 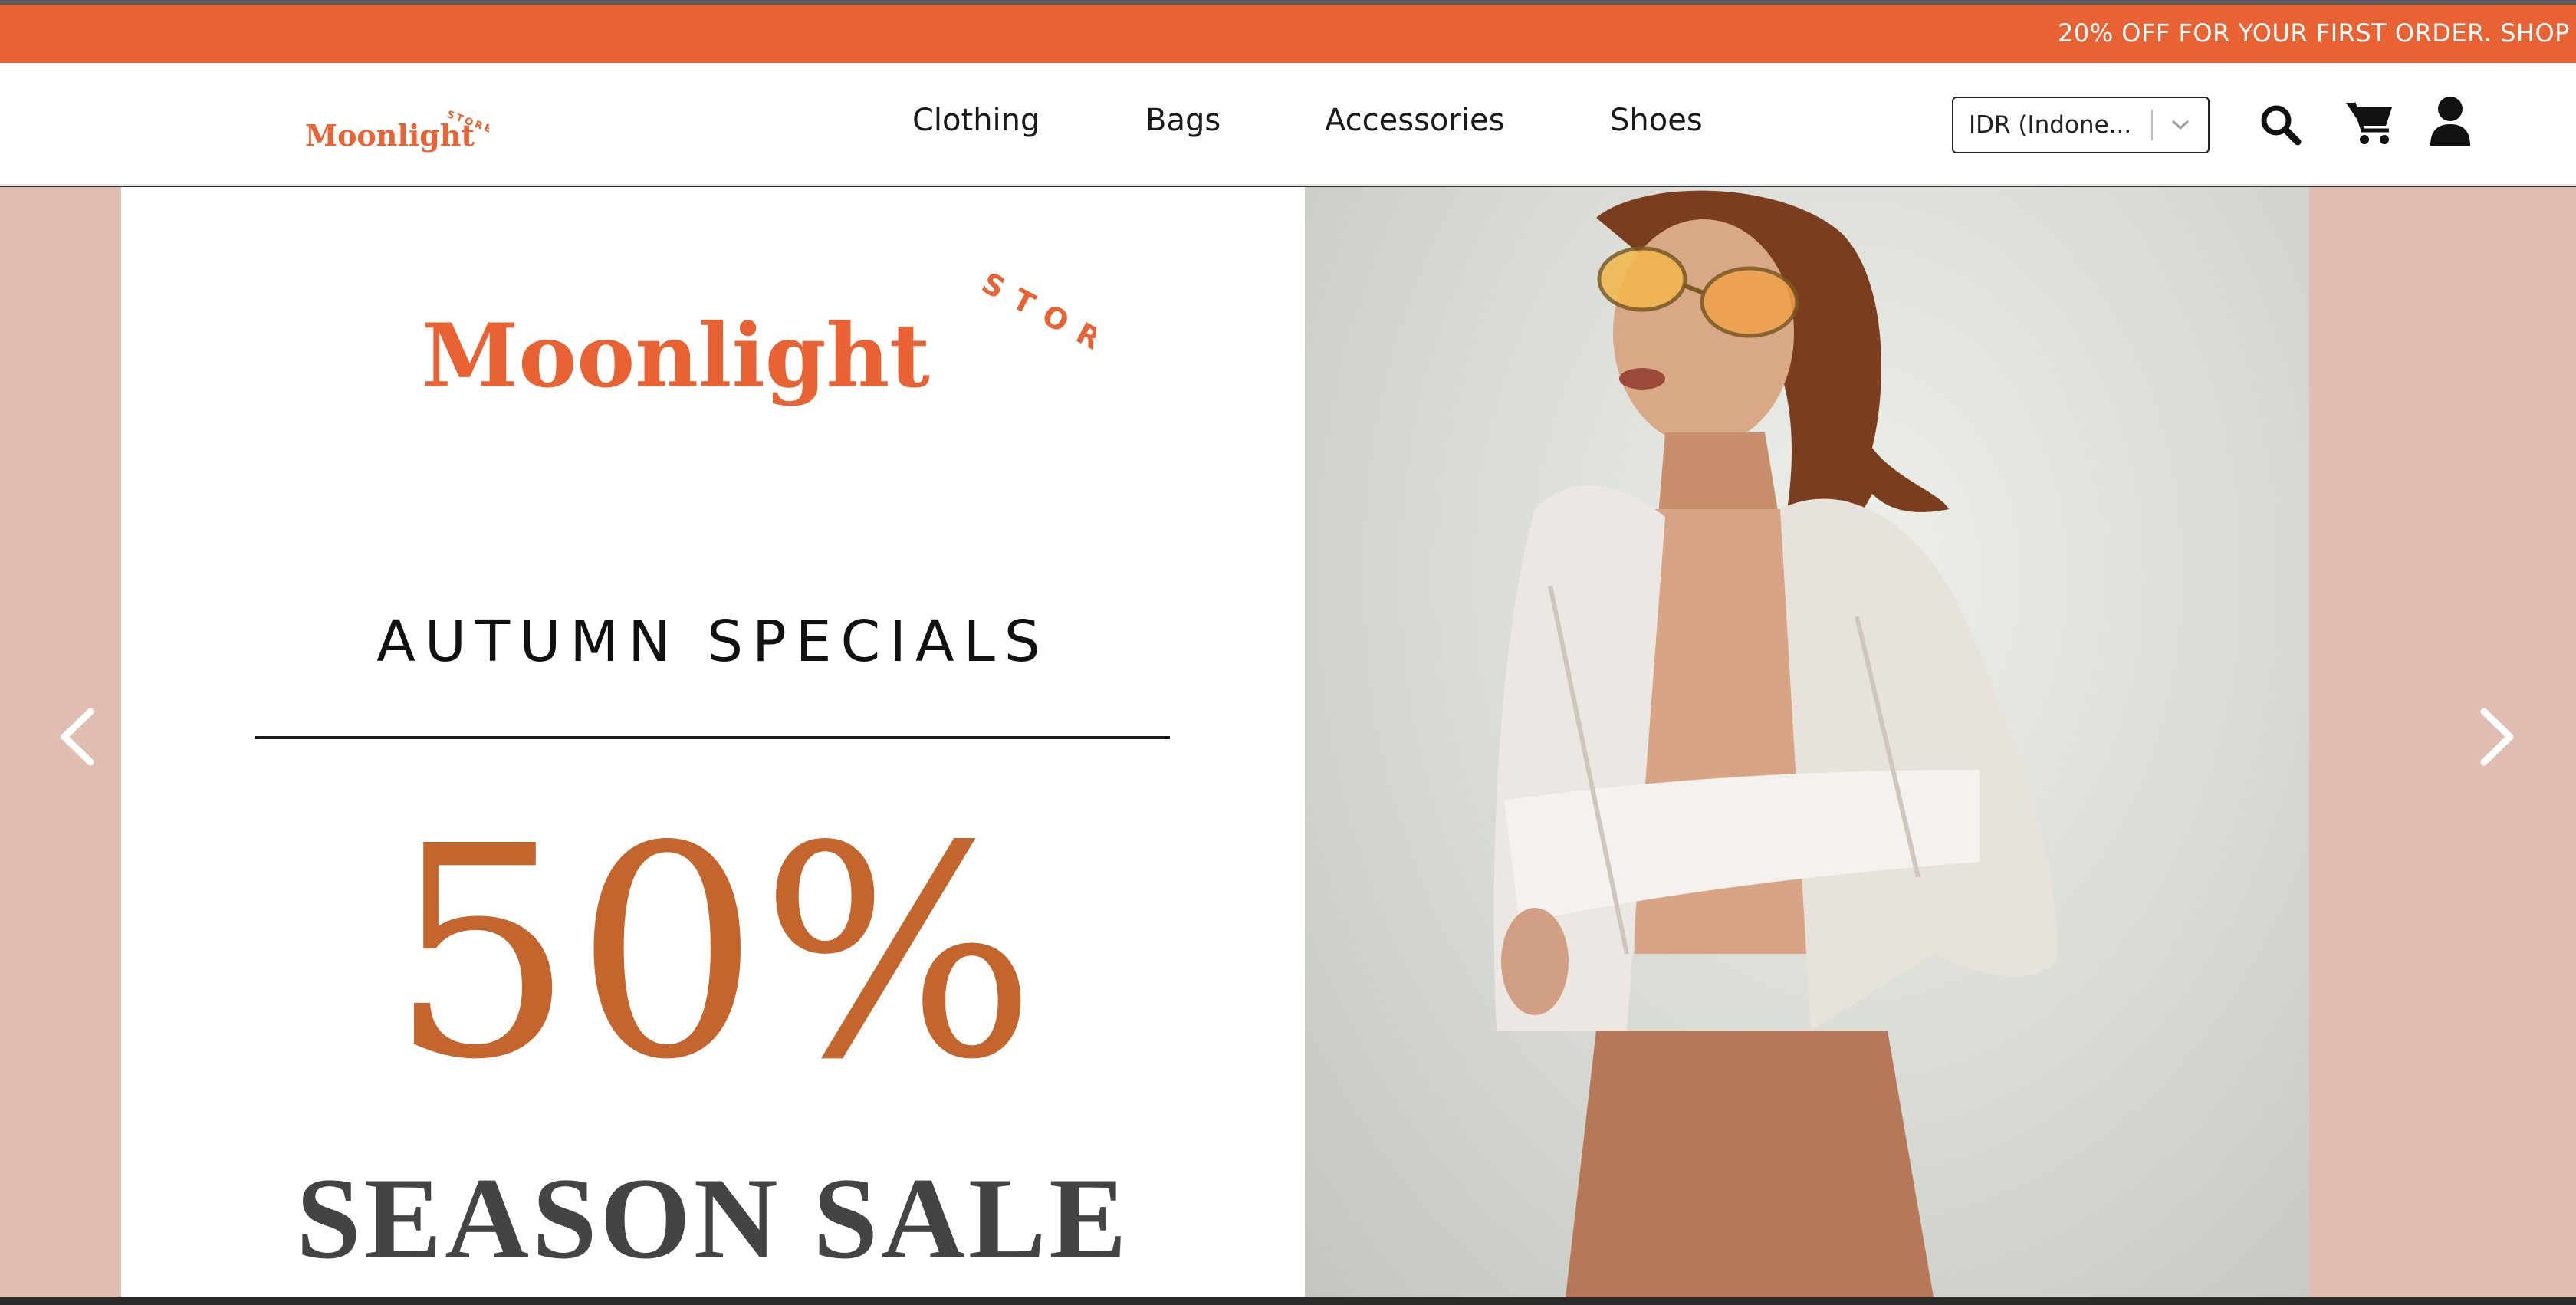 What do you see at coordinates (712, 737) in the screenshot?
I see `promo-divider` at bounding box center [712, 737].